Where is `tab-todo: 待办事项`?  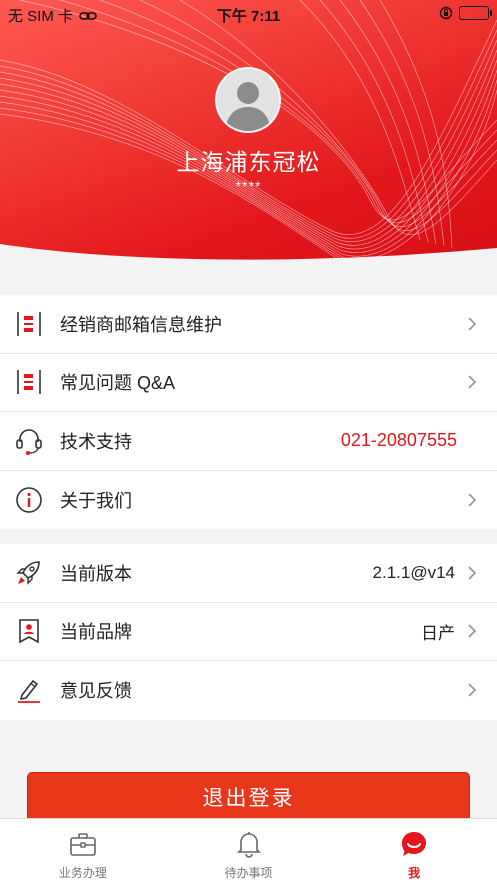 tab-todo: 待办事项 is located at coordinates (249, 851).